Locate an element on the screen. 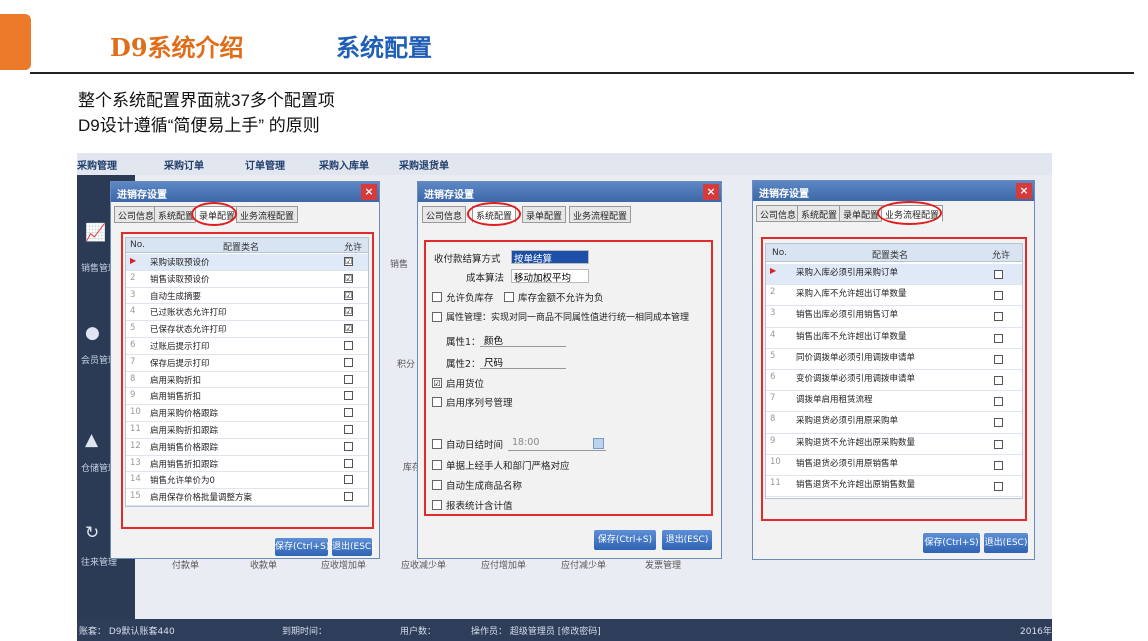  warehouse-icon: ▲ is located at coordinates (94, 440).